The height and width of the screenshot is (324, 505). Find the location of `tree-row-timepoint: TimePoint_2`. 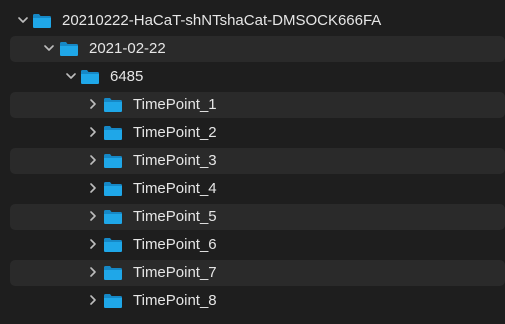

tree-row-timepoint: TimePoint_2 is located at coordinates (257, 133).